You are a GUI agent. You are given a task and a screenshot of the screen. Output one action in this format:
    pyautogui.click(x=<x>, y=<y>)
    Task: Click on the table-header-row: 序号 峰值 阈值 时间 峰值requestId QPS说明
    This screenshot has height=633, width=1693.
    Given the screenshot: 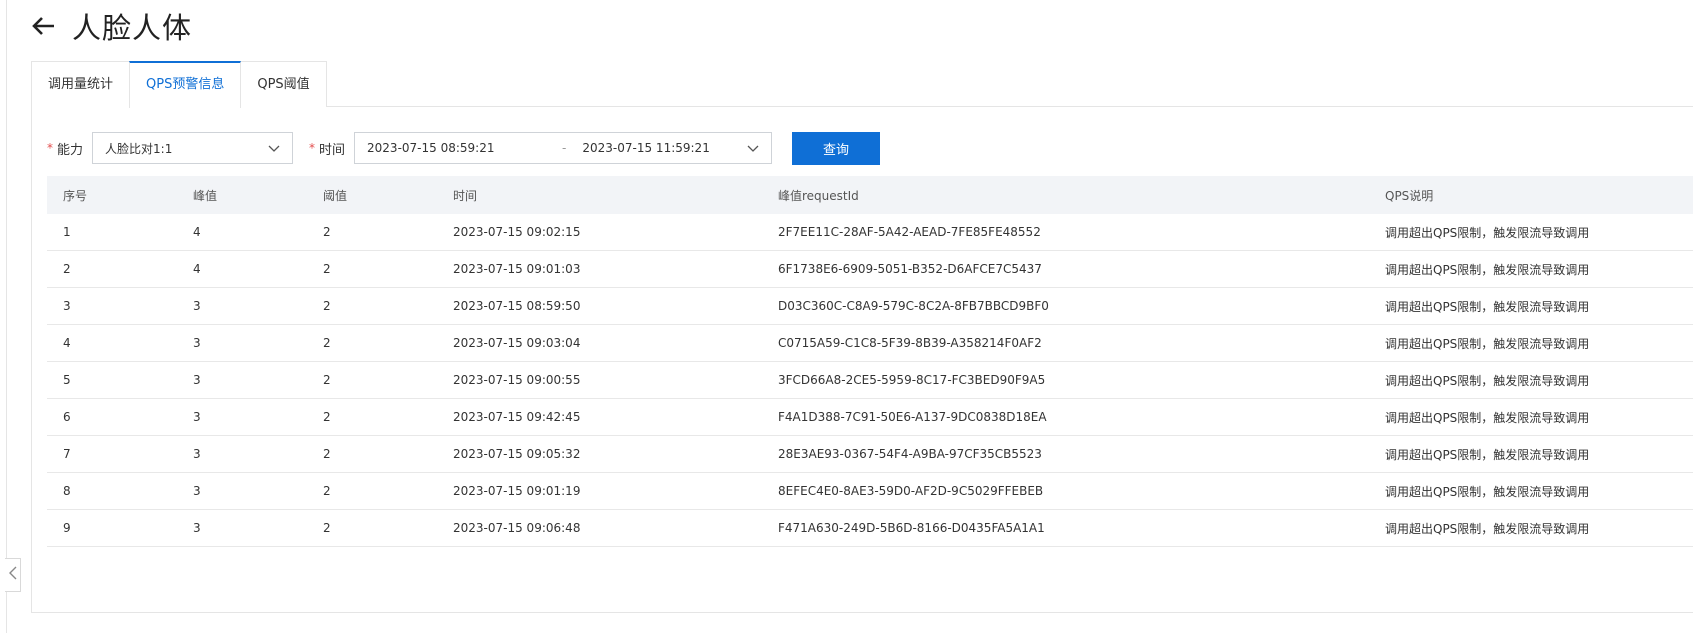 What is the action you would take?
    pyautogui.click(x=870, y=195)
    